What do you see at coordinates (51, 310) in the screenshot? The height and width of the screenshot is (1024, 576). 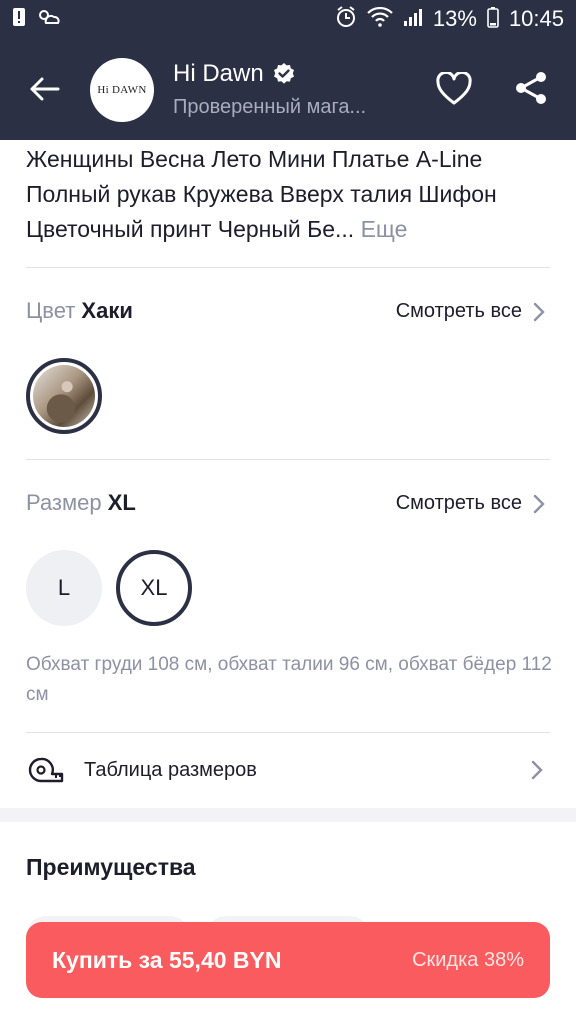 I see `color-label: Цвет` at bounding box center [51, 310].